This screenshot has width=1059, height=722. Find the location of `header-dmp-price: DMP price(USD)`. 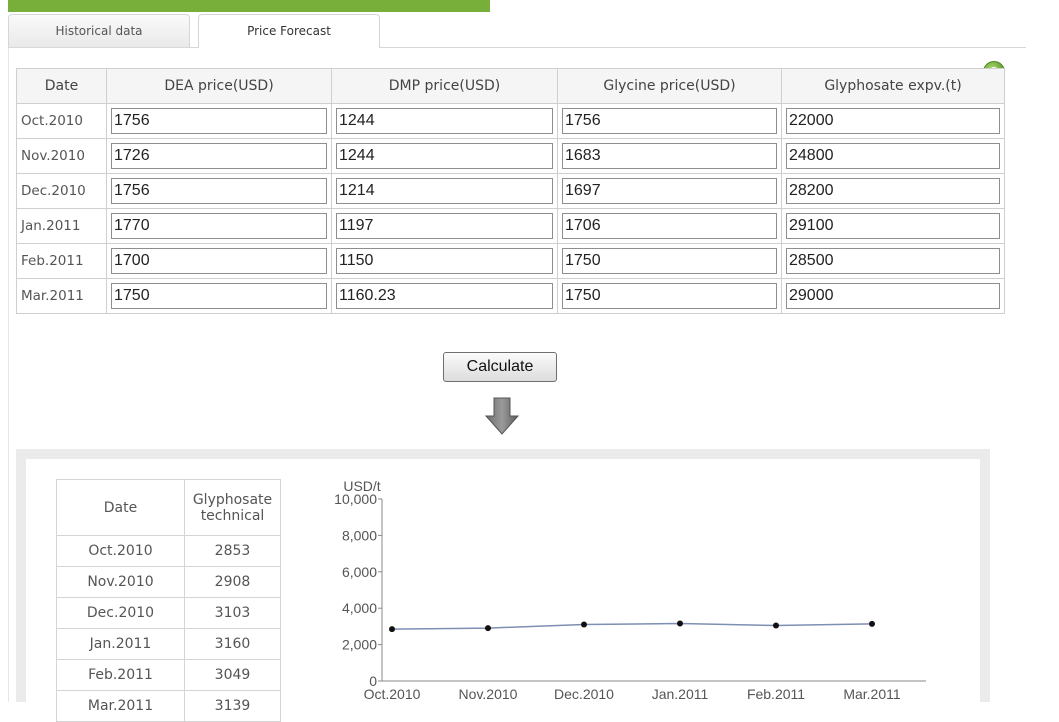

header-dmp-price: DMP price(USD) is located at coordinates (444, 86).